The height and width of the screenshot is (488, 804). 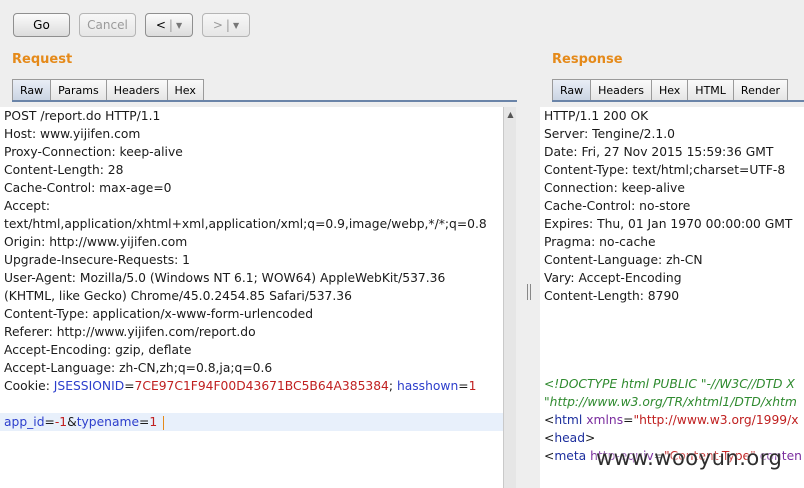 What do you see at coordinates (509, 297) in the screenshot?
I see `request-scrollbar: ▲` at bounding box center [509, 297].